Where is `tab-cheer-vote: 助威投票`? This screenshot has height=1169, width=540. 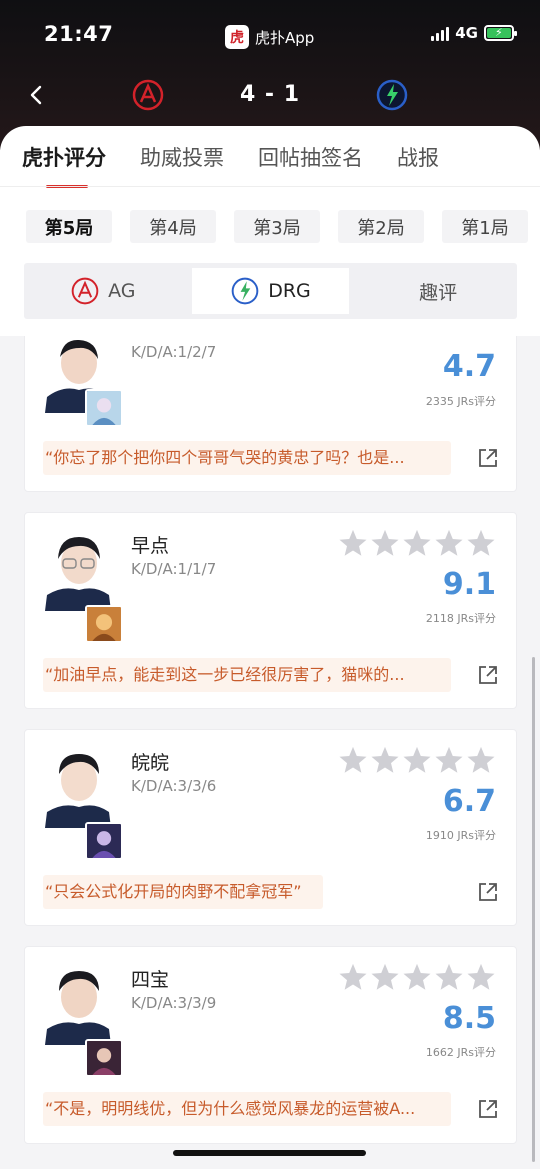 tab-cheer-vote: 助威投票 is located at coordinates (182, 164).